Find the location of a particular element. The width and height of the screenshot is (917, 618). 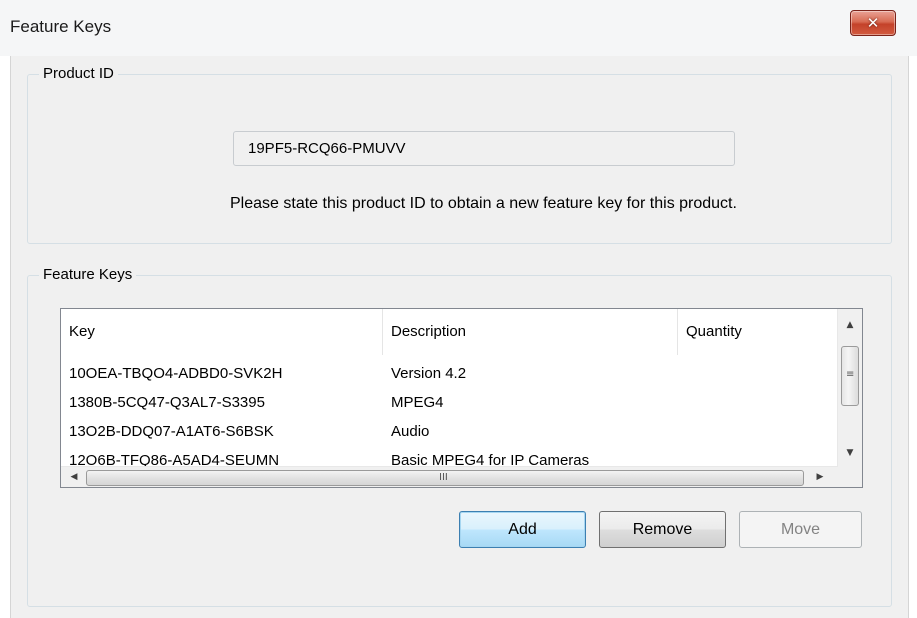

title-bar: Feature Keys ✕ is located at coordinates (458, 28).